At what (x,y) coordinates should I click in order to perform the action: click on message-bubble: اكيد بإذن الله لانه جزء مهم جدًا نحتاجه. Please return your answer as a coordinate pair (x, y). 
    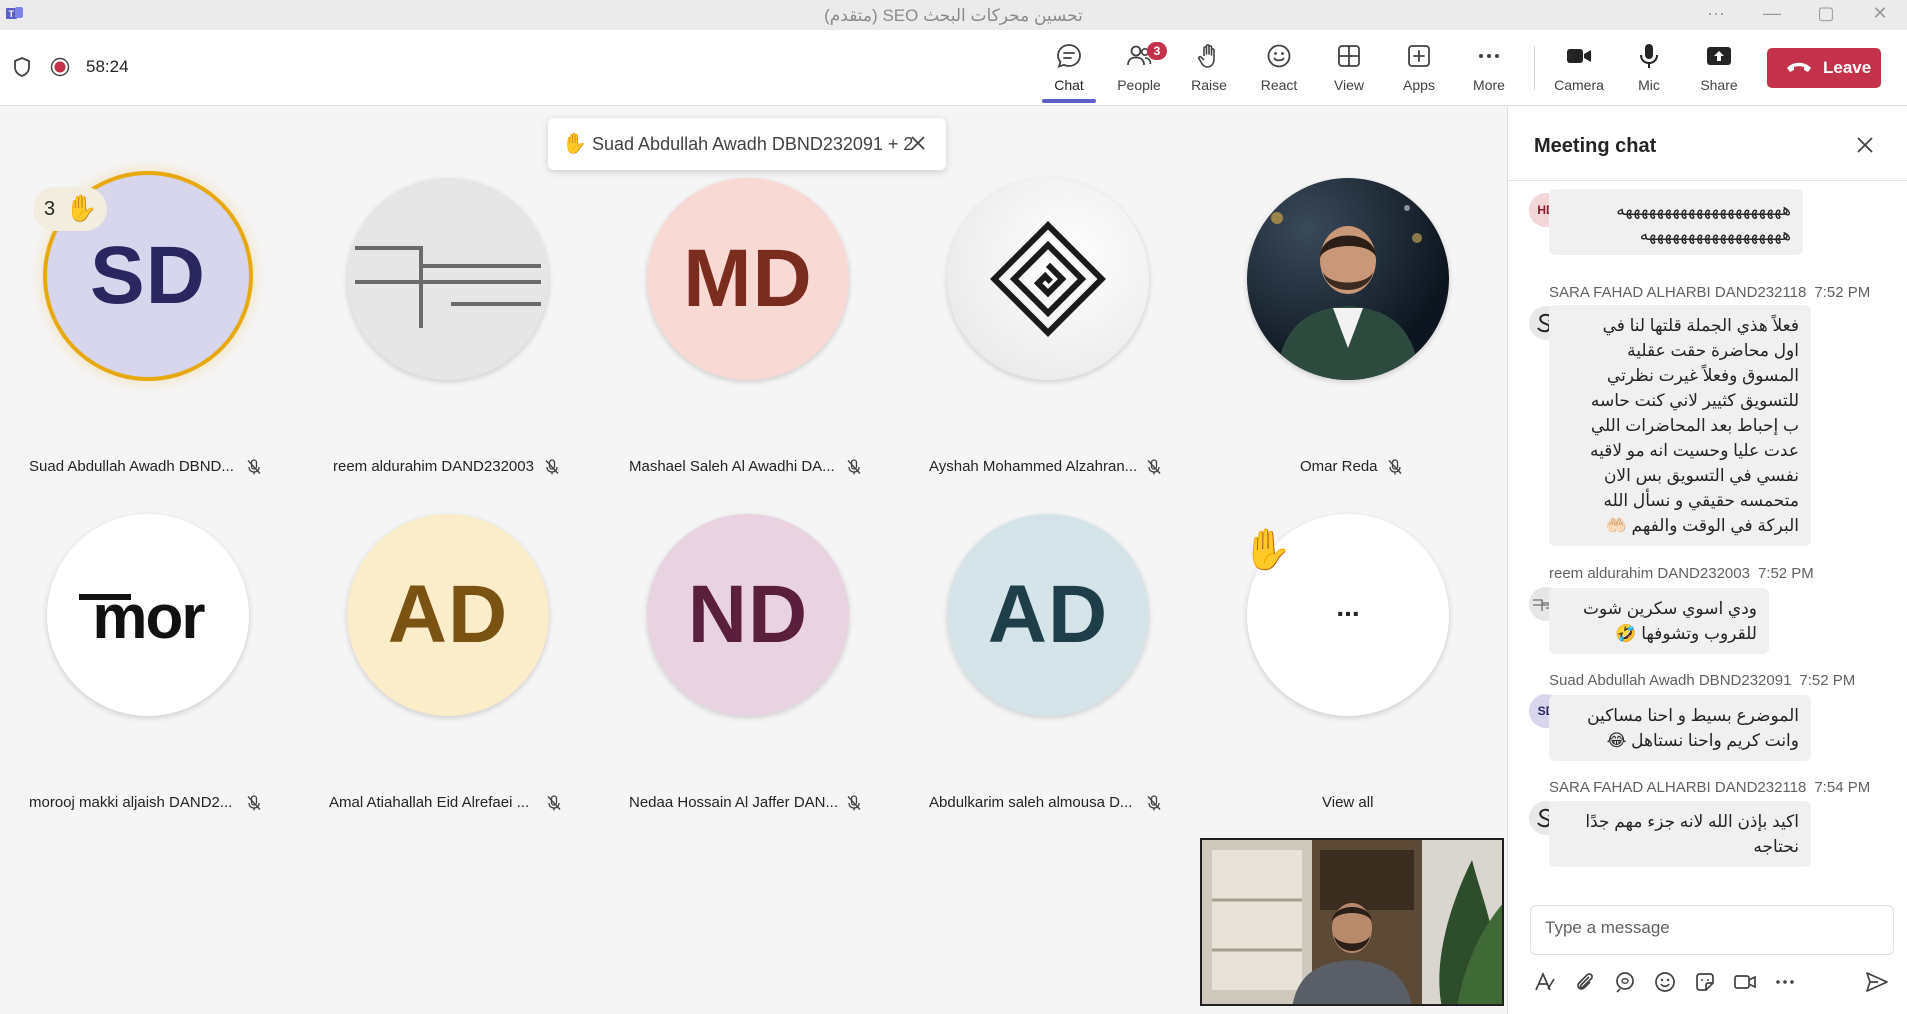
    Looking at the image, I should click on (1680, 834).